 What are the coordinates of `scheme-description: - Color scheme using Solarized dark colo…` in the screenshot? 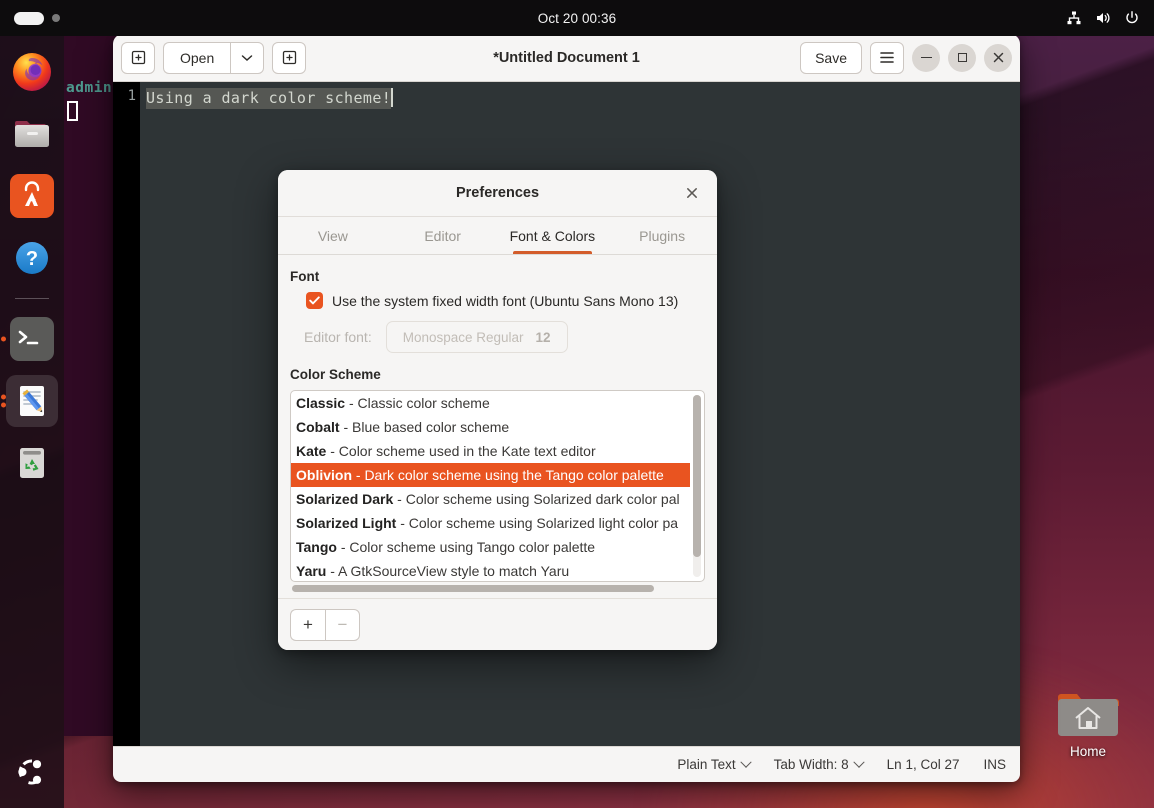 It's located at (538, 499).